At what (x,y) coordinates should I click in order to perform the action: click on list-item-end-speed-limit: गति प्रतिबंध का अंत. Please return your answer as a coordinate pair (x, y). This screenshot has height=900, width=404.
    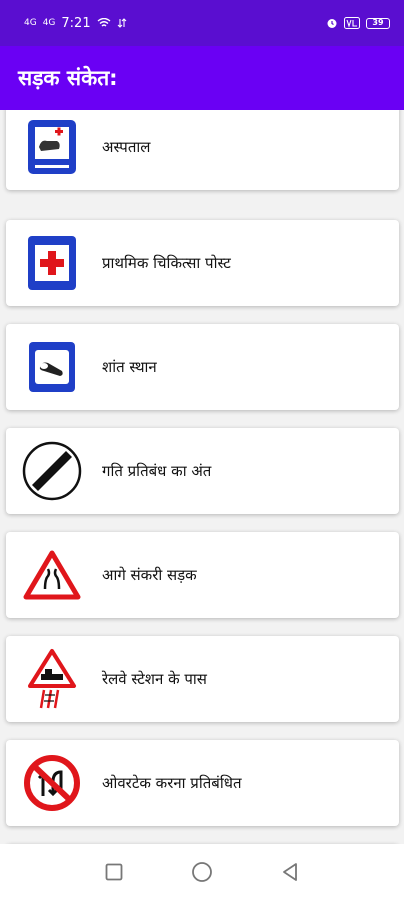
    Looking at the image, I should click on (202, 471).